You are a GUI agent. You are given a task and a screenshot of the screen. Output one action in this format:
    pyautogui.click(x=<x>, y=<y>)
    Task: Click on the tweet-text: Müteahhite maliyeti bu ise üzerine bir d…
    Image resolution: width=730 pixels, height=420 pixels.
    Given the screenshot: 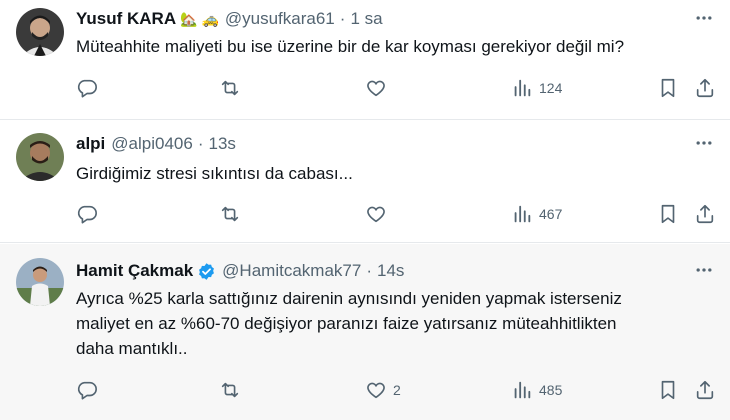 What is the action you would take?
    pyautogui.click(x=350, y=46)
    